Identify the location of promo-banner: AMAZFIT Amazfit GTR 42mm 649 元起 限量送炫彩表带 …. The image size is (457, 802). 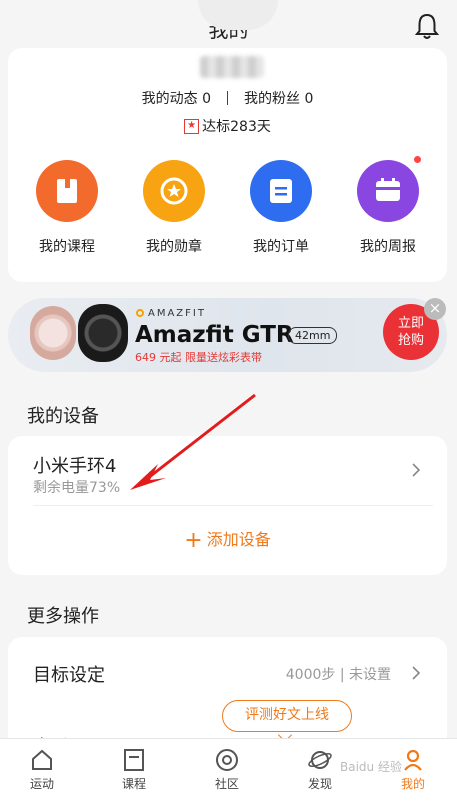
(227, 335).